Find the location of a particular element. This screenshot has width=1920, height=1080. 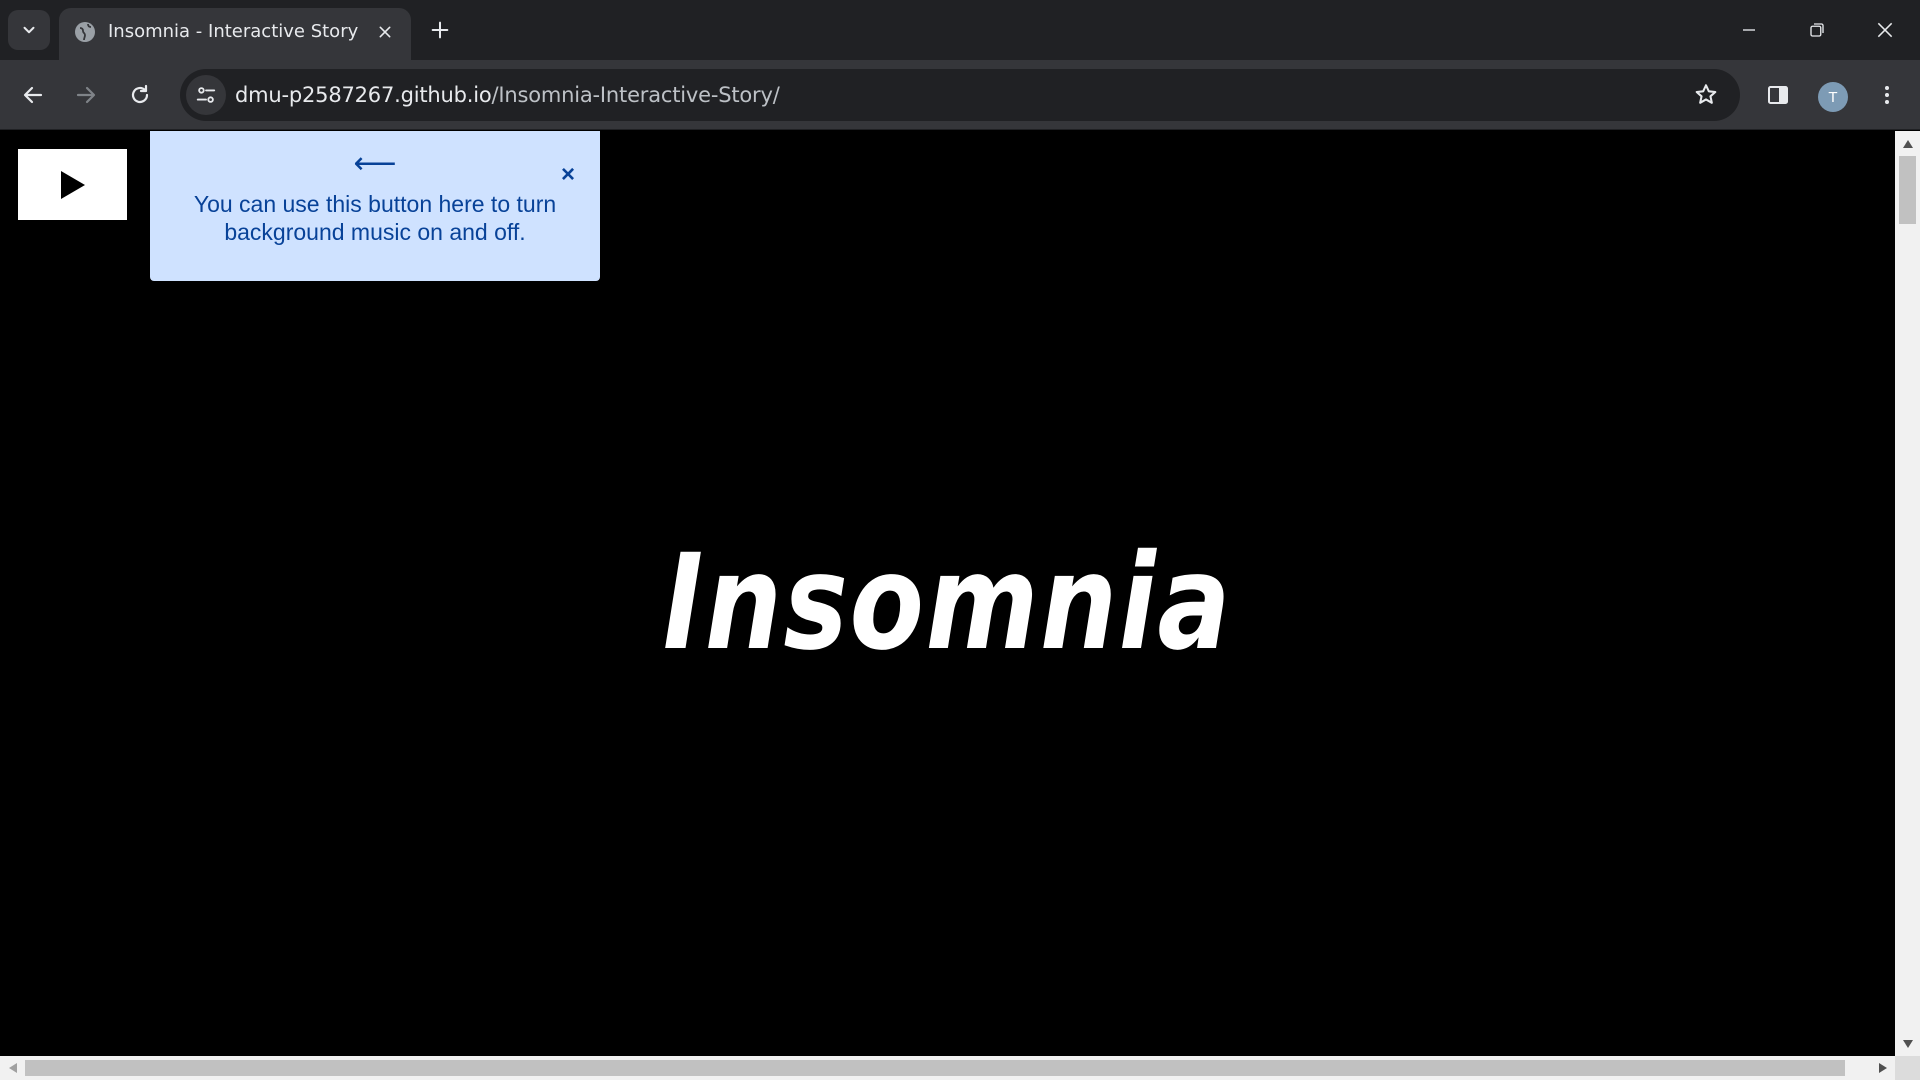

scroll-down-arrow is located at coordinates (1907, 1043).